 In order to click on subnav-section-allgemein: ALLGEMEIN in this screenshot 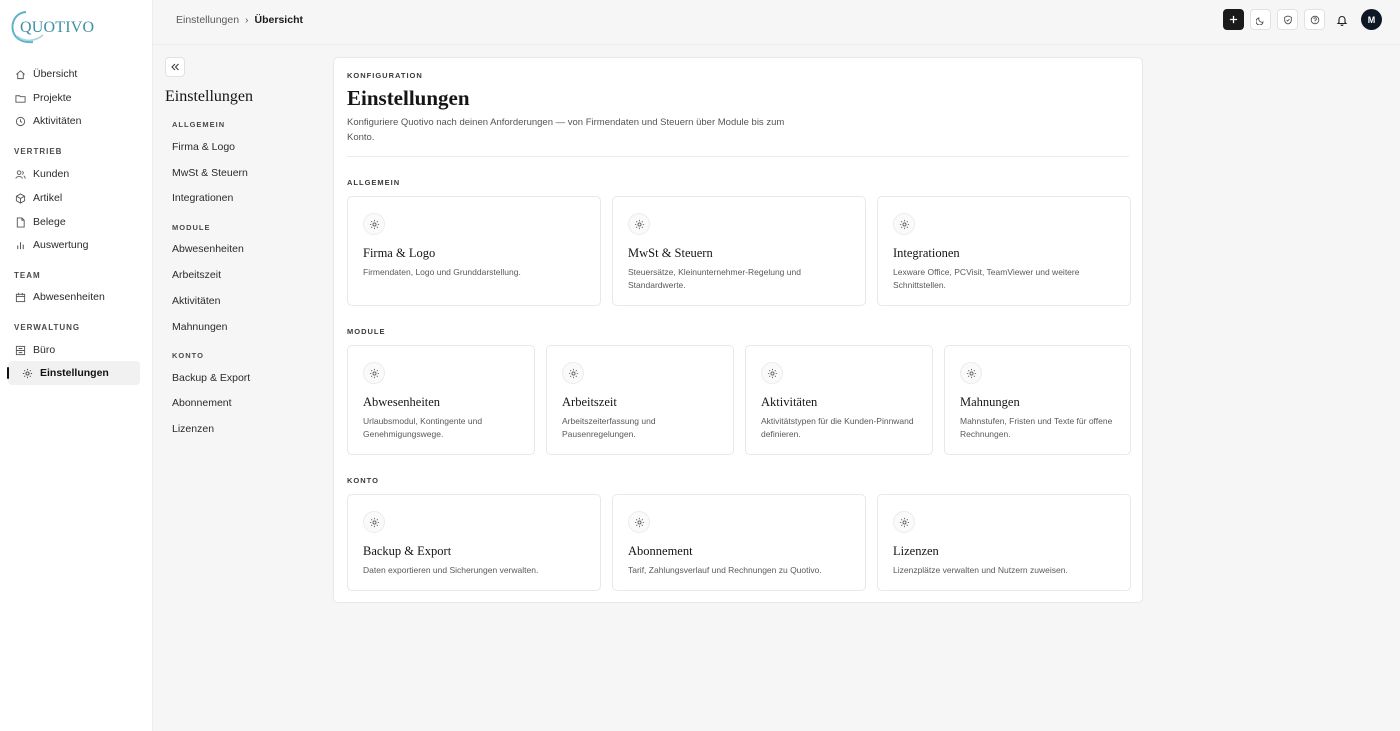, I will do `click(199, 124)`.